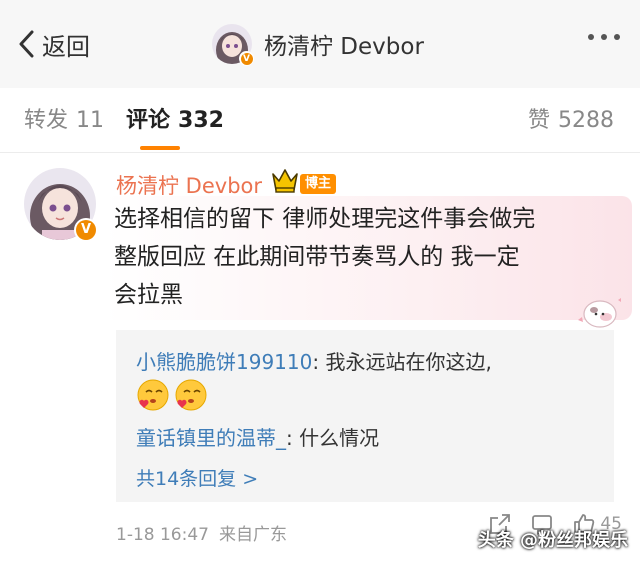 The width and height of the screenshot is (640, 561). I want to click on header-title-group: V 杨清柠 Devbor, so click(318, 44).